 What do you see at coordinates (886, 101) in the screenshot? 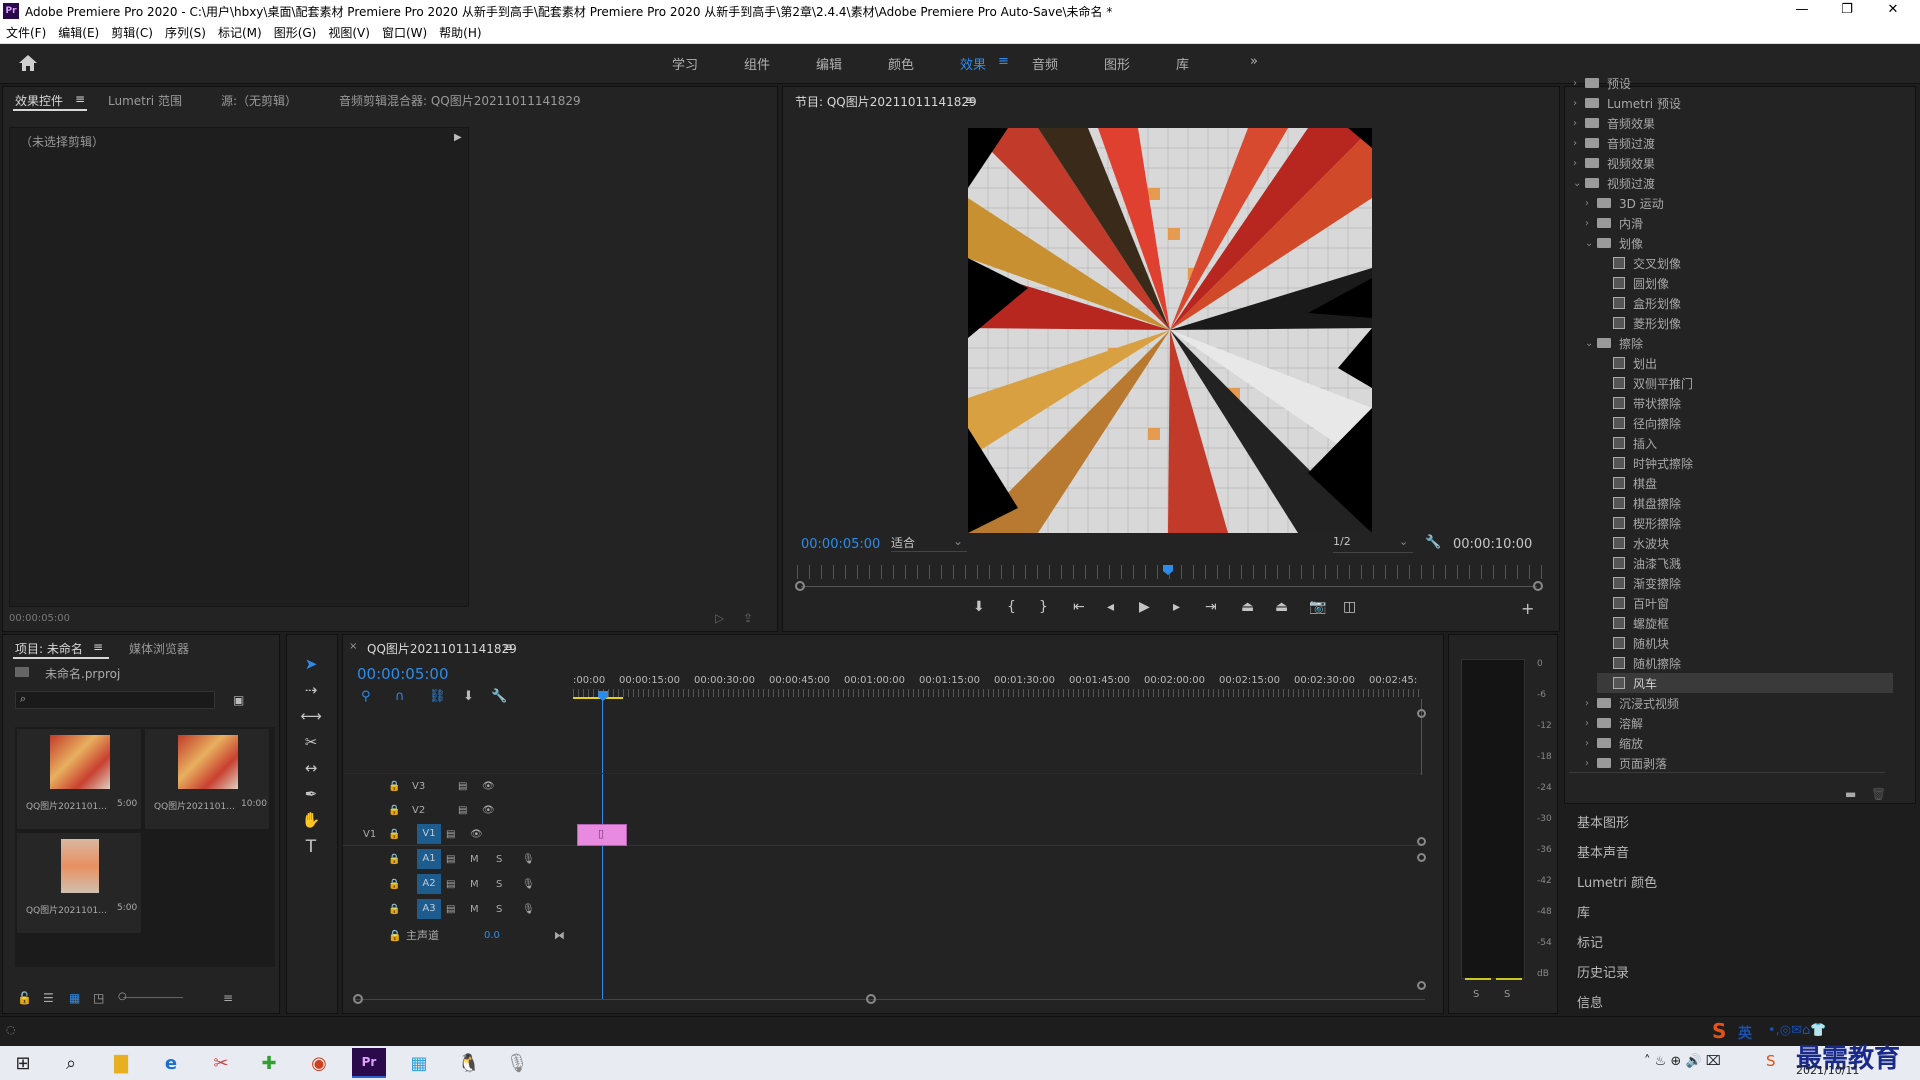
I see `program-title: 节目: QQ图片20211011141829` at bounding box center [886, 101].